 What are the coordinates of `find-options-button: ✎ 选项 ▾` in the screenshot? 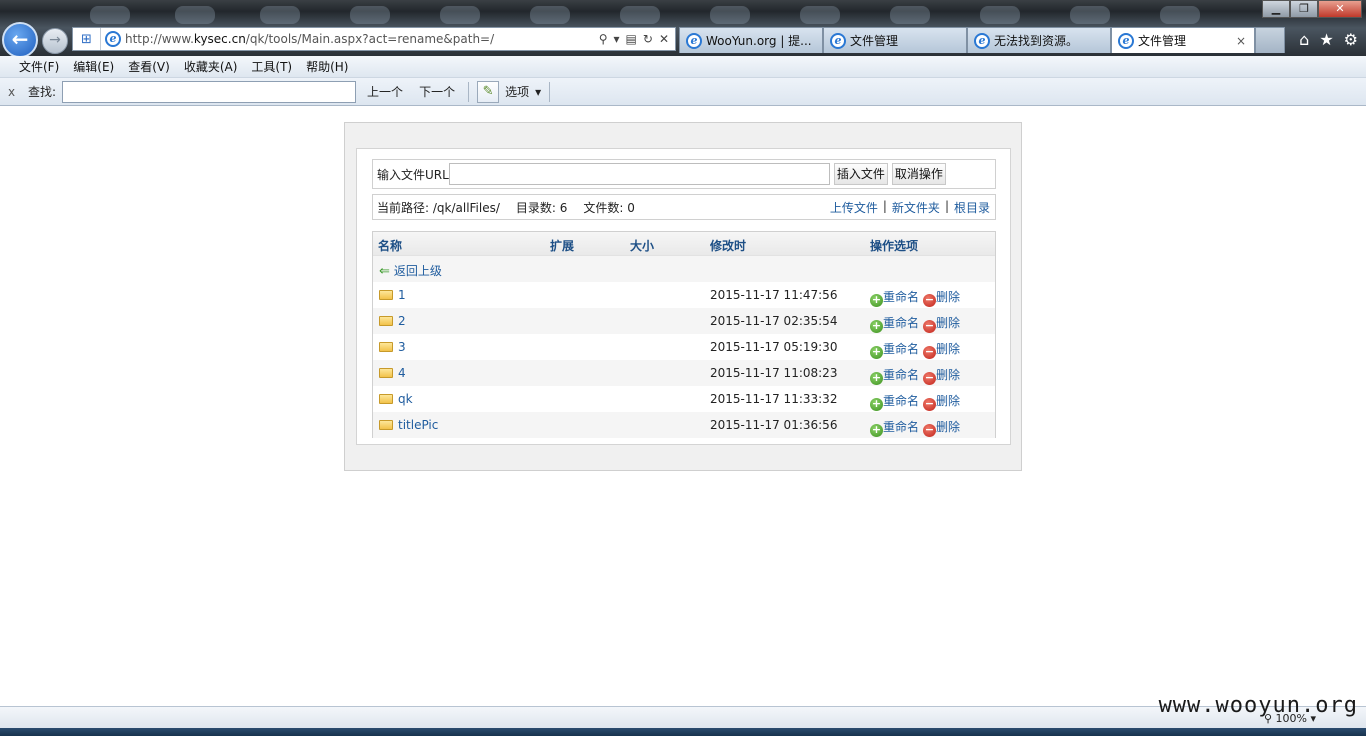 It's located at (509, 91).